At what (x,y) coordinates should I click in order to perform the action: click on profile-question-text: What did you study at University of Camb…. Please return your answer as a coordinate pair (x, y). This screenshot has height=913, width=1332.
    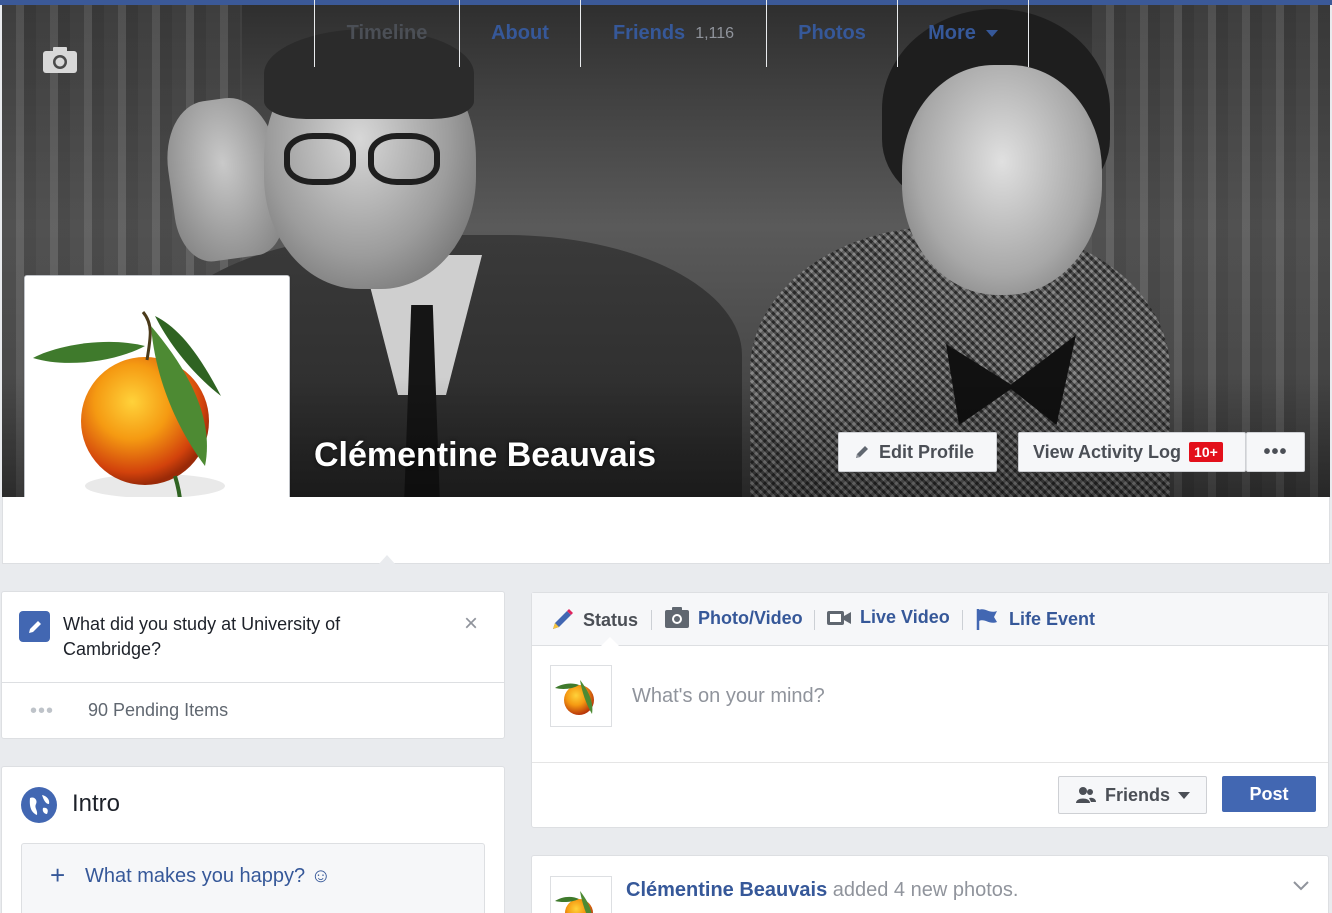
    Looking at the image, I should click on (243, 637).